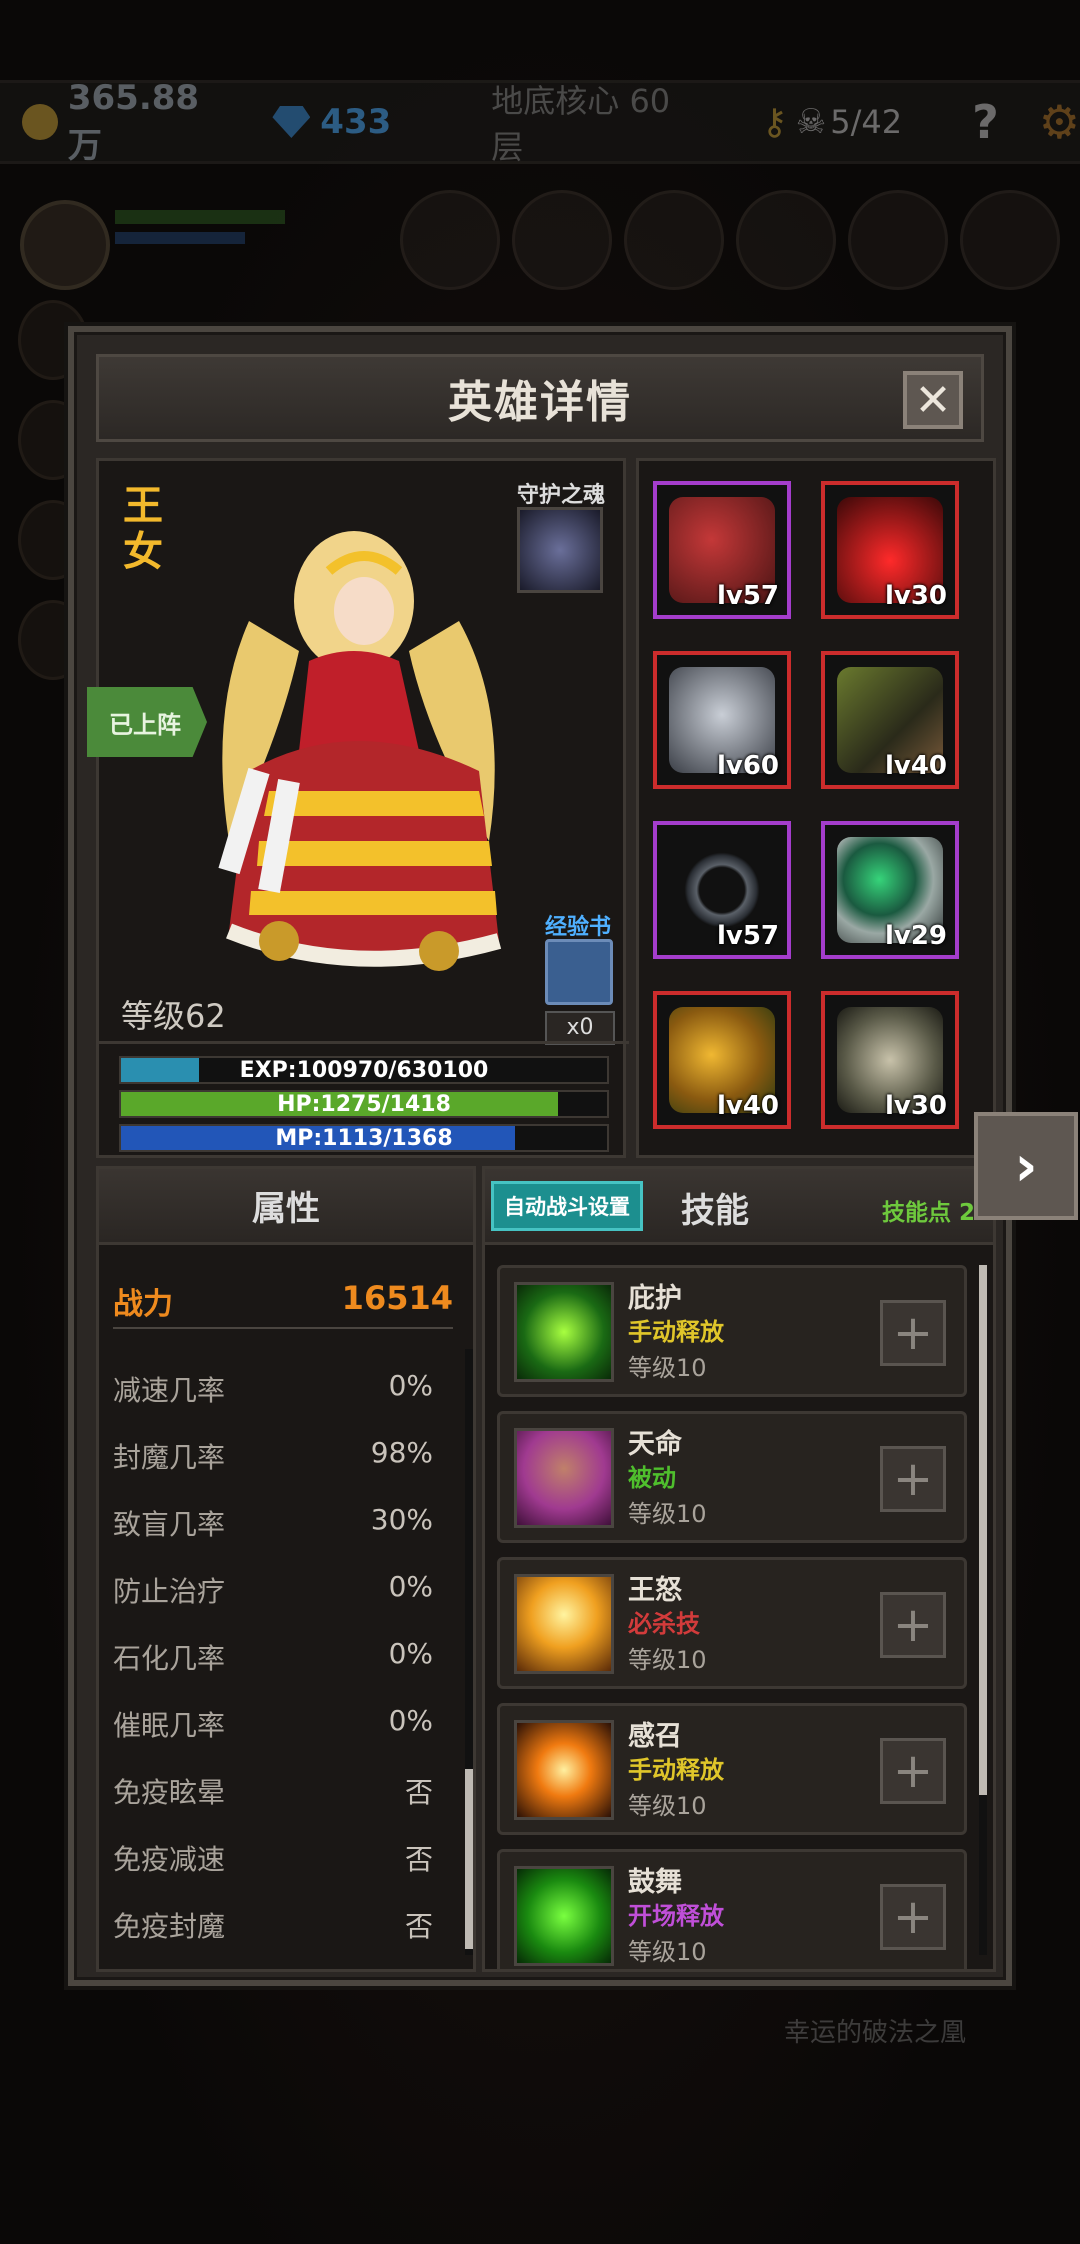  What do you see at coordinates (722, 890) in the screenshot?
I see `equipment-slot-ring: lv57` at bounding box center [722, 890].